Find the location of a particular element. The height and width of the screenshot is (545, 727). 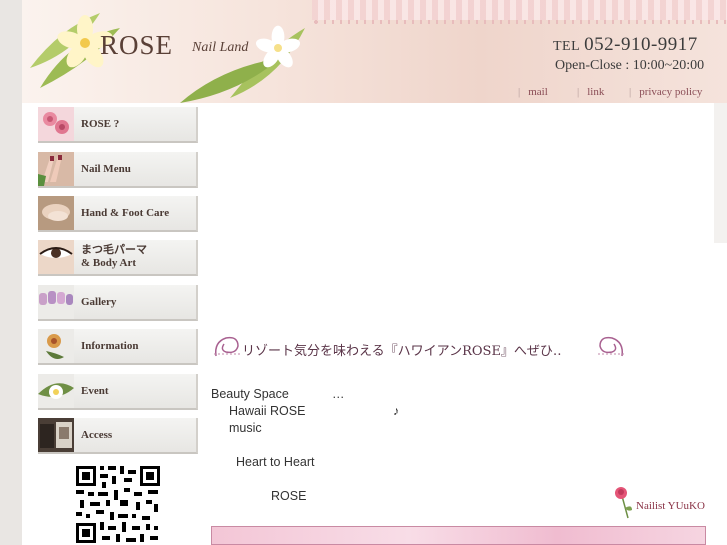

eye-lash-icon is located at coordinates (56, 257).